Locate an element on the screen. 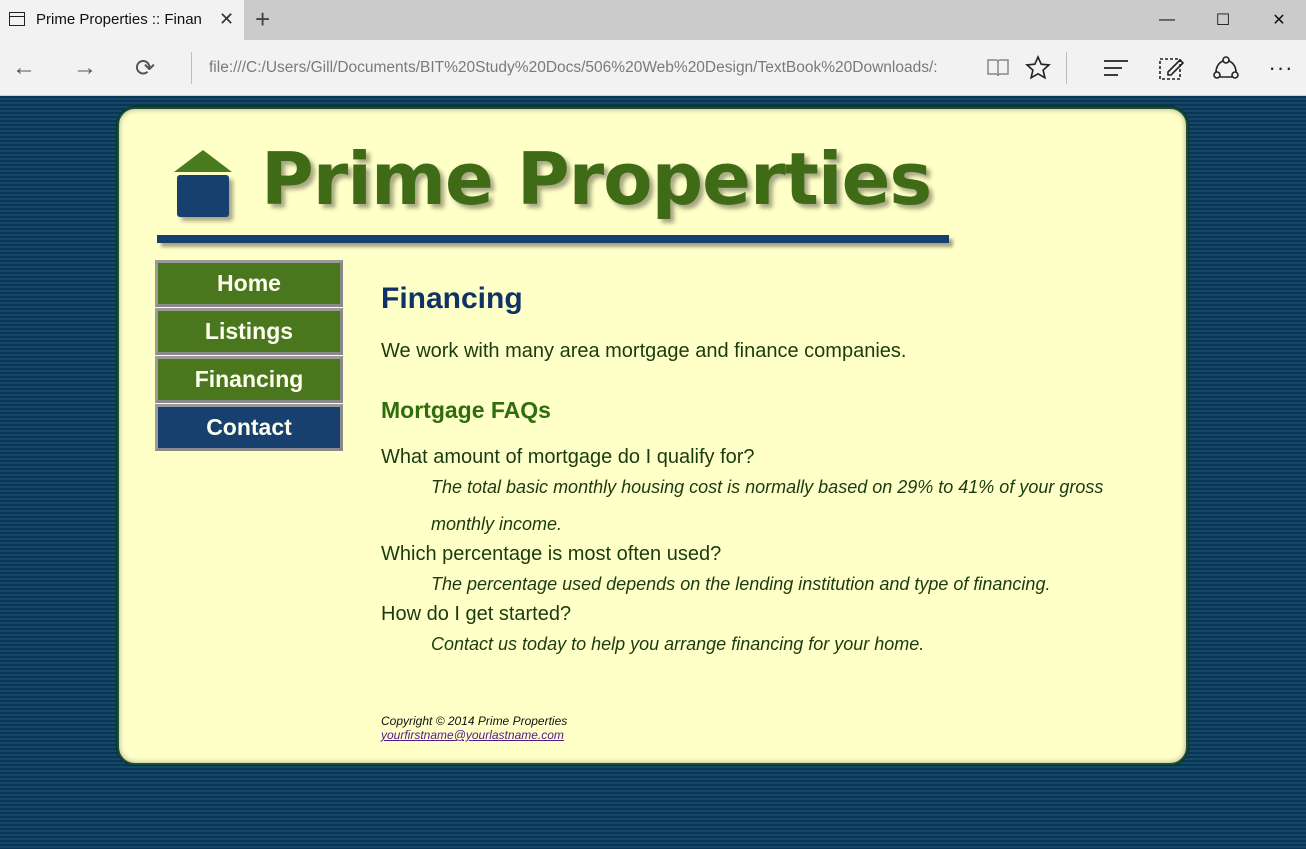  email-link: yourfirstname@yourlastname.com is located at coordinates (472, 735).